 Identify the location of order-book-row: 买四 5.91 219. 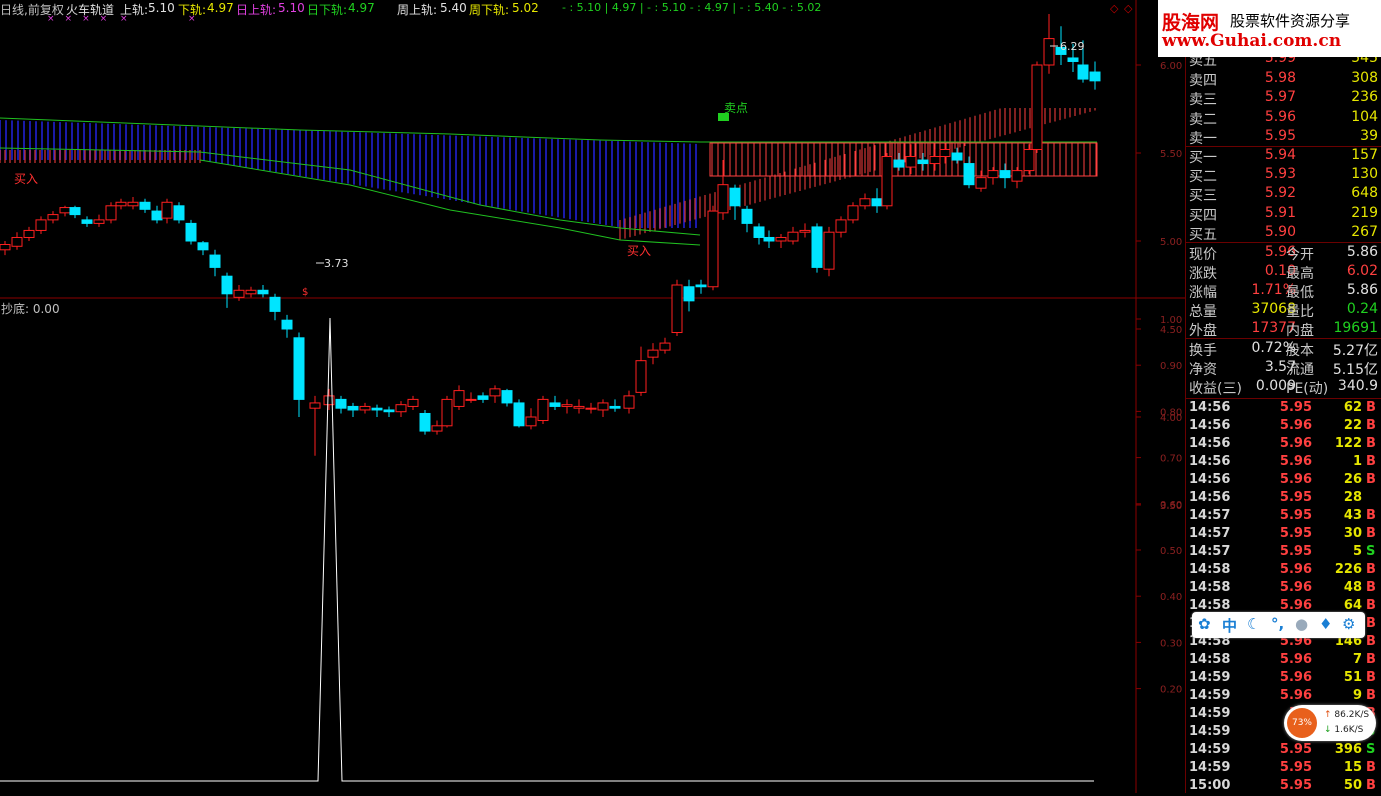
(1283, 214).